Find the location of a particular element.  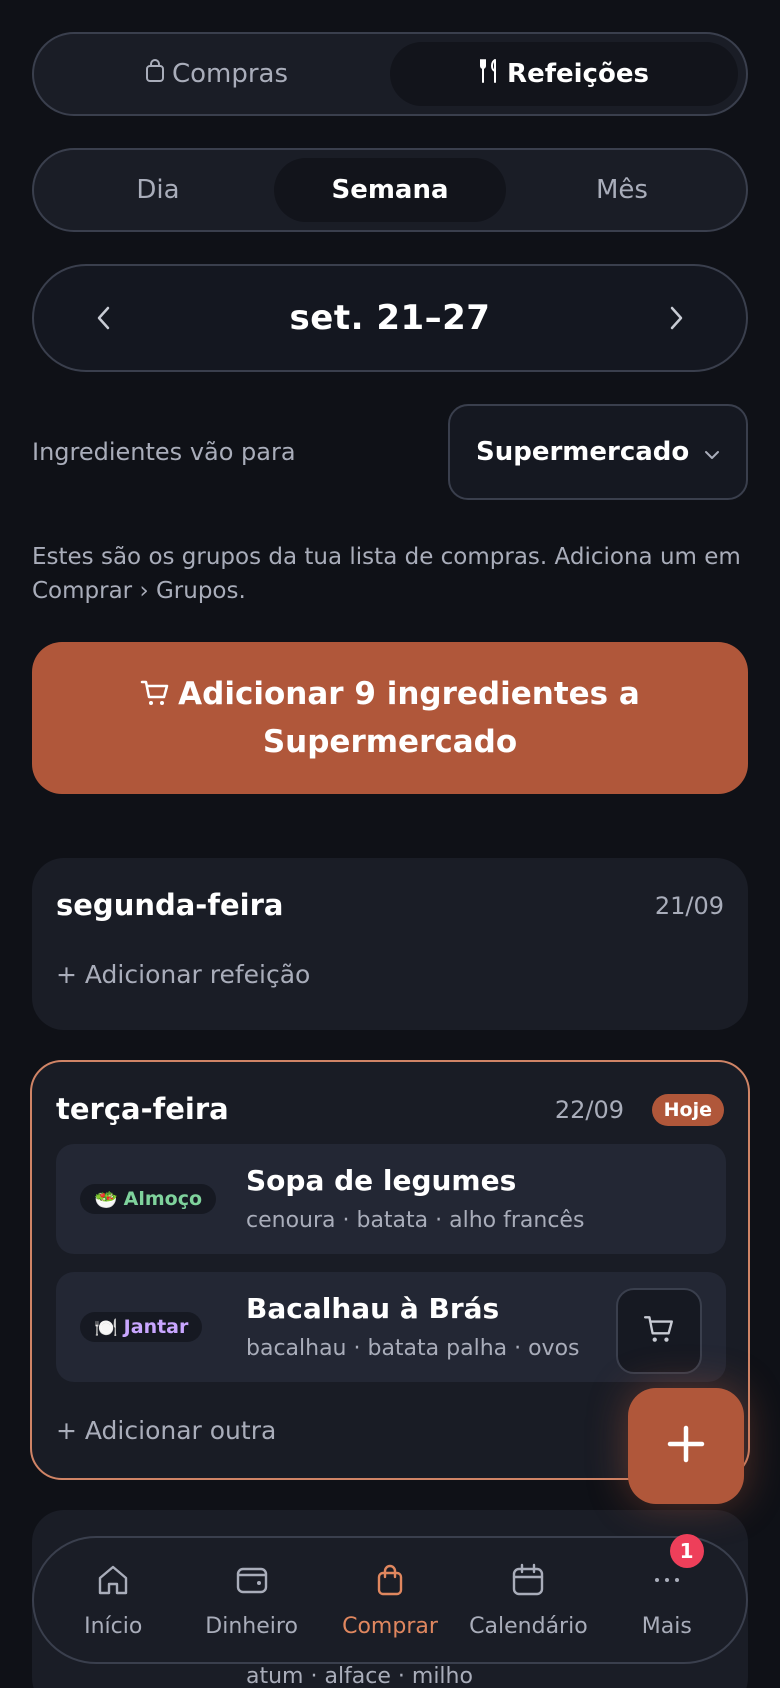

period-switch: Dia Semana Mês is located at coordinates (390, 190).